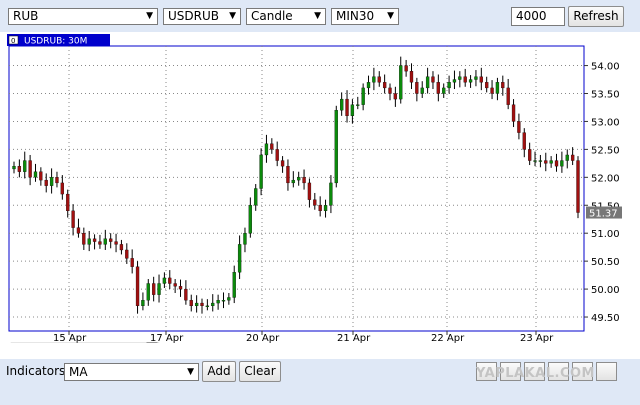 Image resolution: width=640 pixels, height=405 pixels. What do you see at coordinates (354, 338) in the screenshot?
I see `x-tick-label: 21 Apr` at bounding box center [354, 338].